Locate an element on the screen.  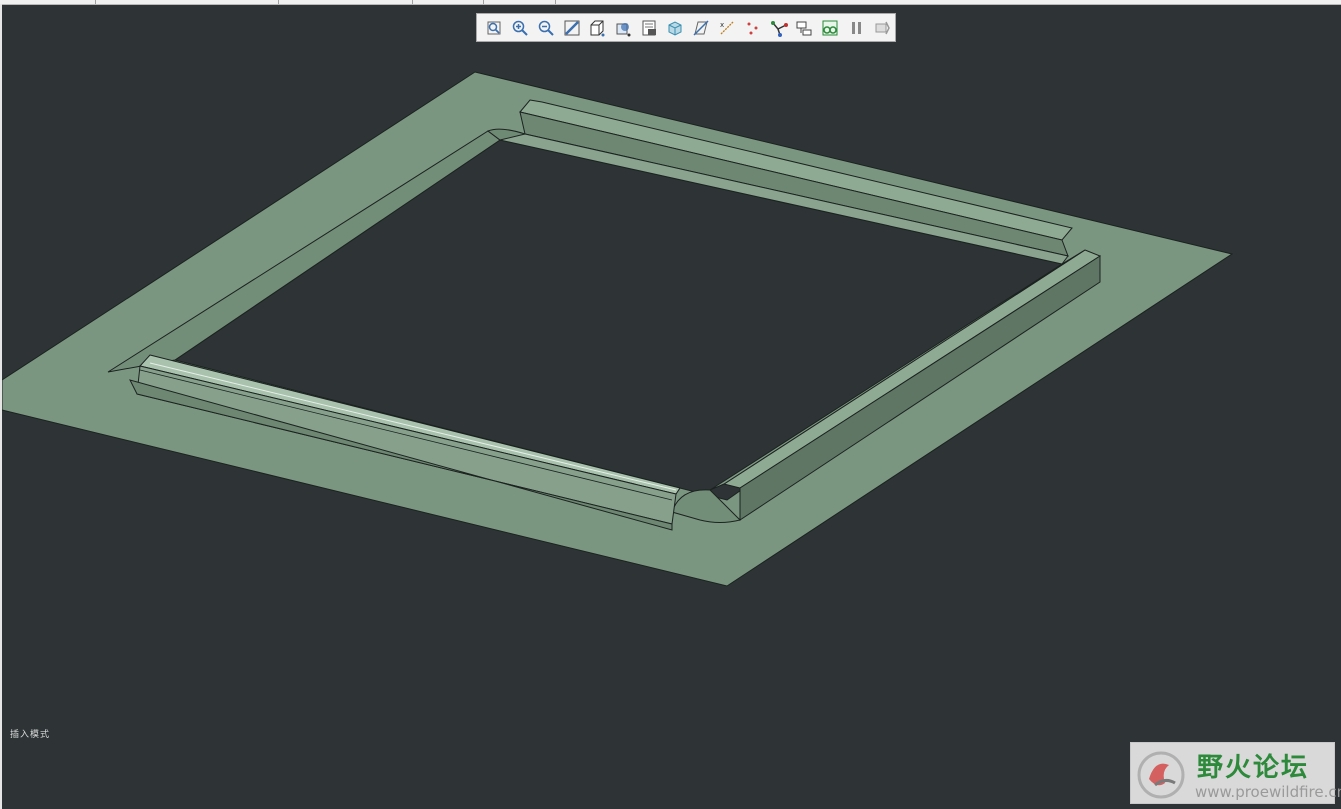
perspective-view-icon is located at coordinates (675, 28).